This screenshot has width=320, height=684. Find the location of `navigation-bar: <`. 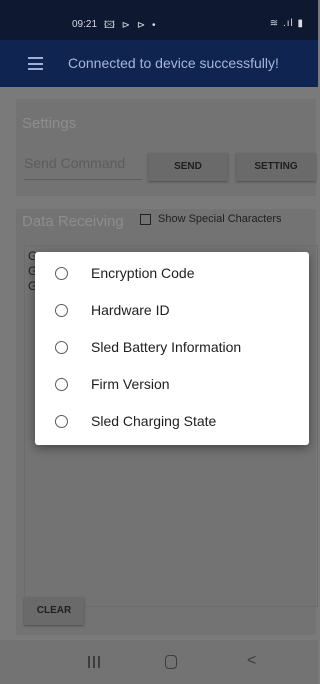

navigation-bar: < is located at coordinates (159, 662).